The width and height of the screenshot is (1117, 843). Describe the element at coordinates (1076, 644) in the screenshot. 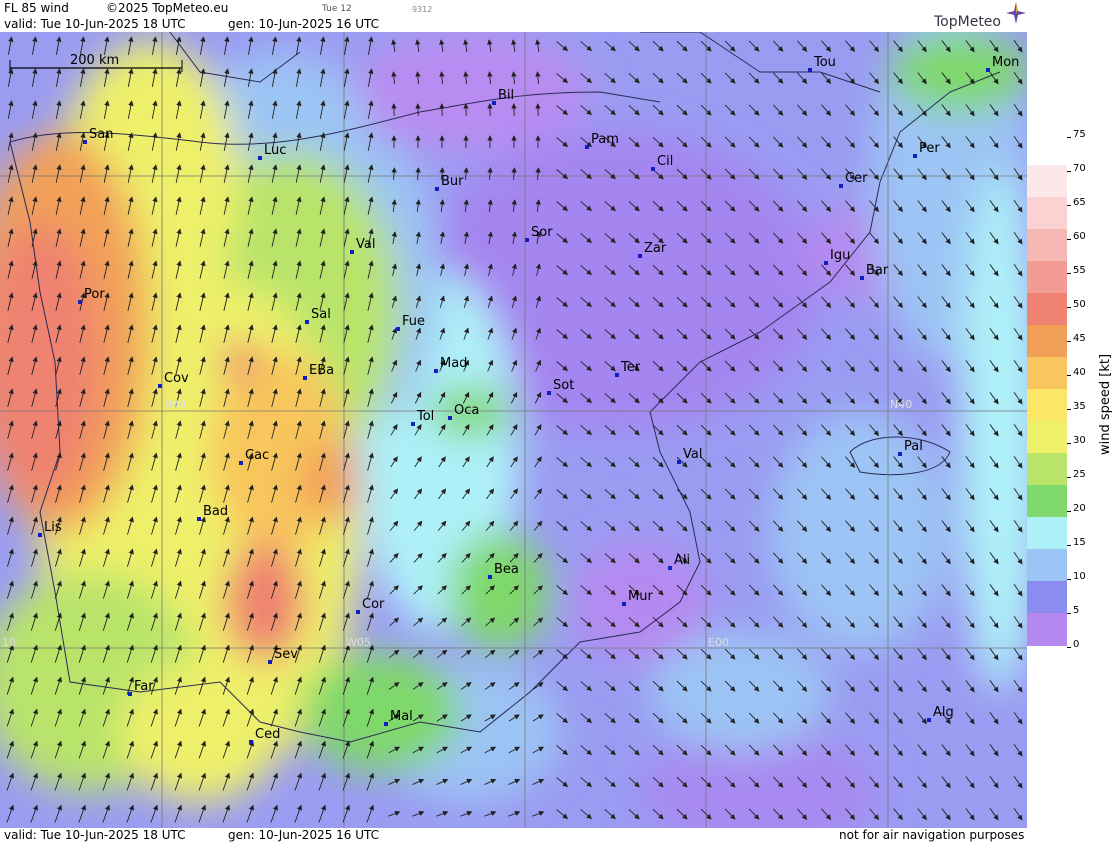

I see `legend-tick-label: 0` at that location.